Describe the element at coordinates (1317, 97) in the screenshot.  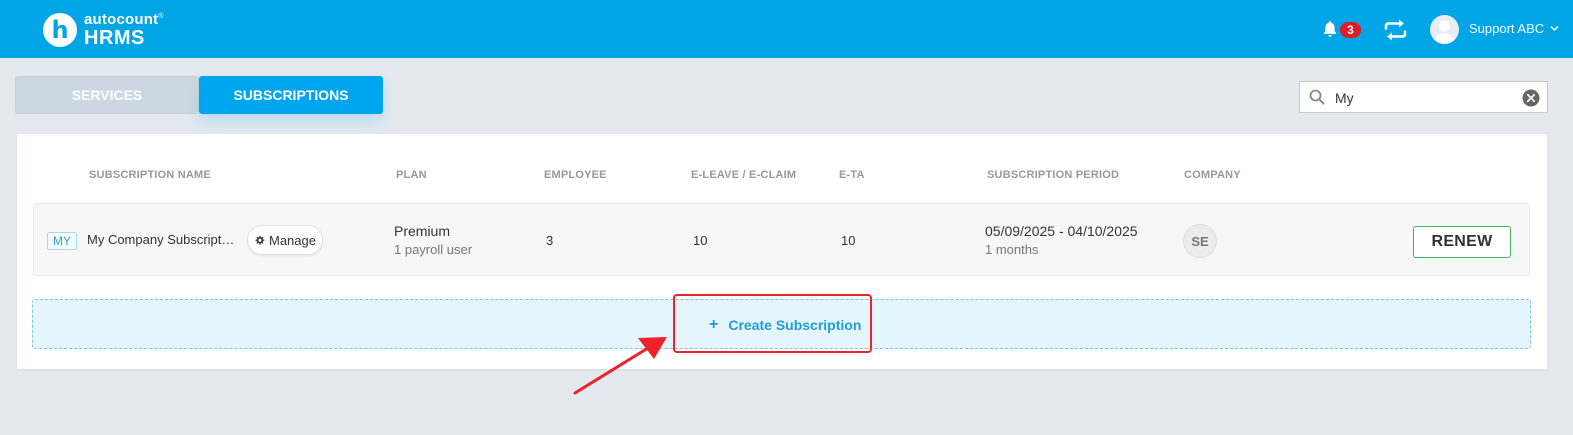
I see `search-icon` at that location.